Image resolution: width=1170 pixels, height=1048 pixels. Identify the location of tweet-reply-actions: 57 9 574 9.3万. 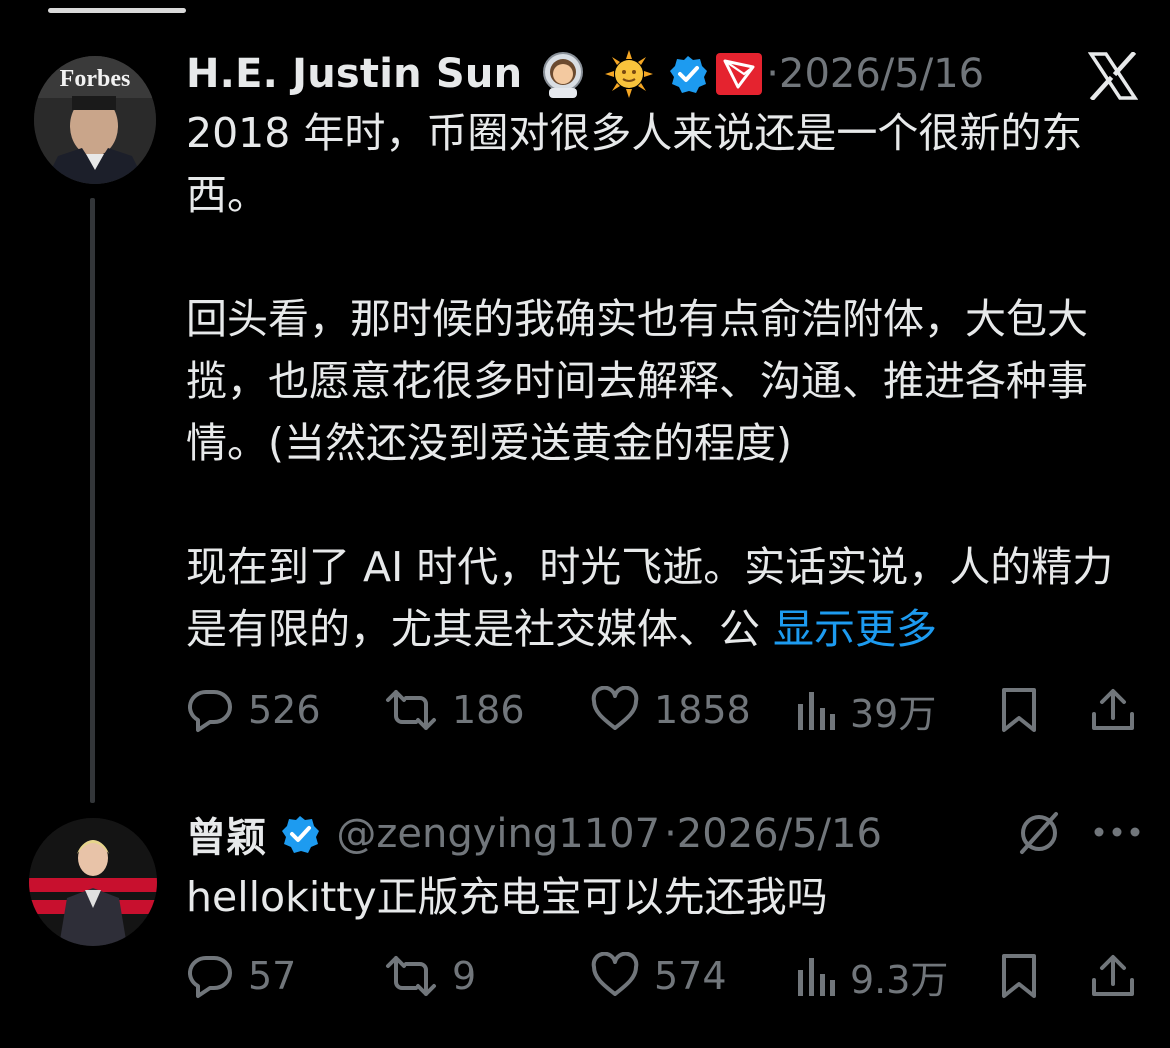
(666, 976).